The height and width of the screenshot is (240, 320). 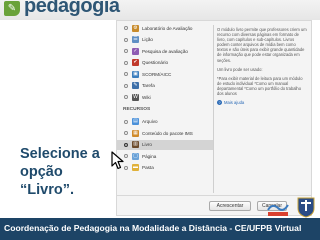 I want to click on arrow-pointer-icon, so click(x=117, y=160).